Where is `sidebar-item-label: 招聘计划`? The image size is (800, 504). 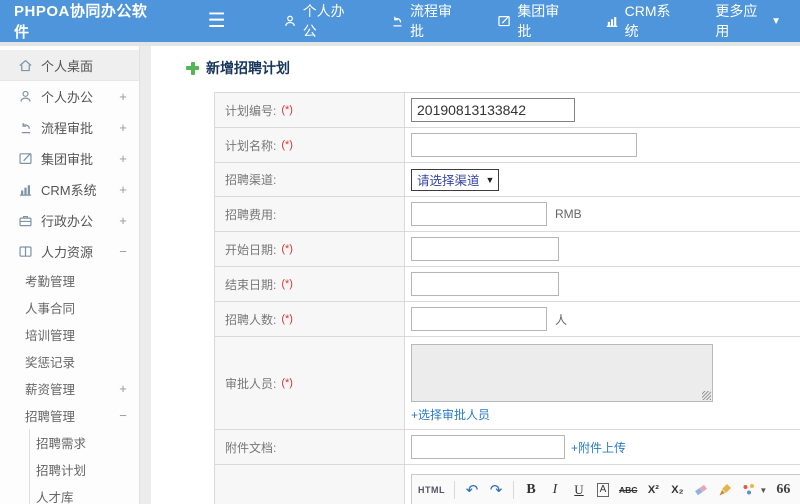 sidebar-item-label: 招聘计划 is located at coordinates (61, 471).